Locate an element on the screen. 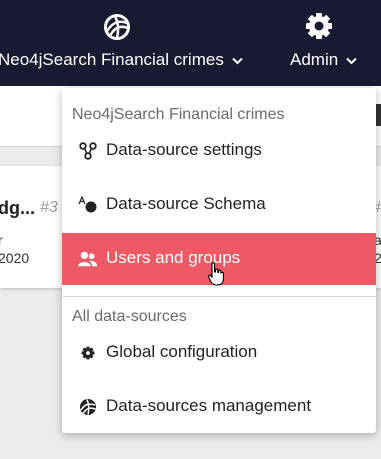  menu-item-label: Data-source settings is located at coordinates (184, 149).